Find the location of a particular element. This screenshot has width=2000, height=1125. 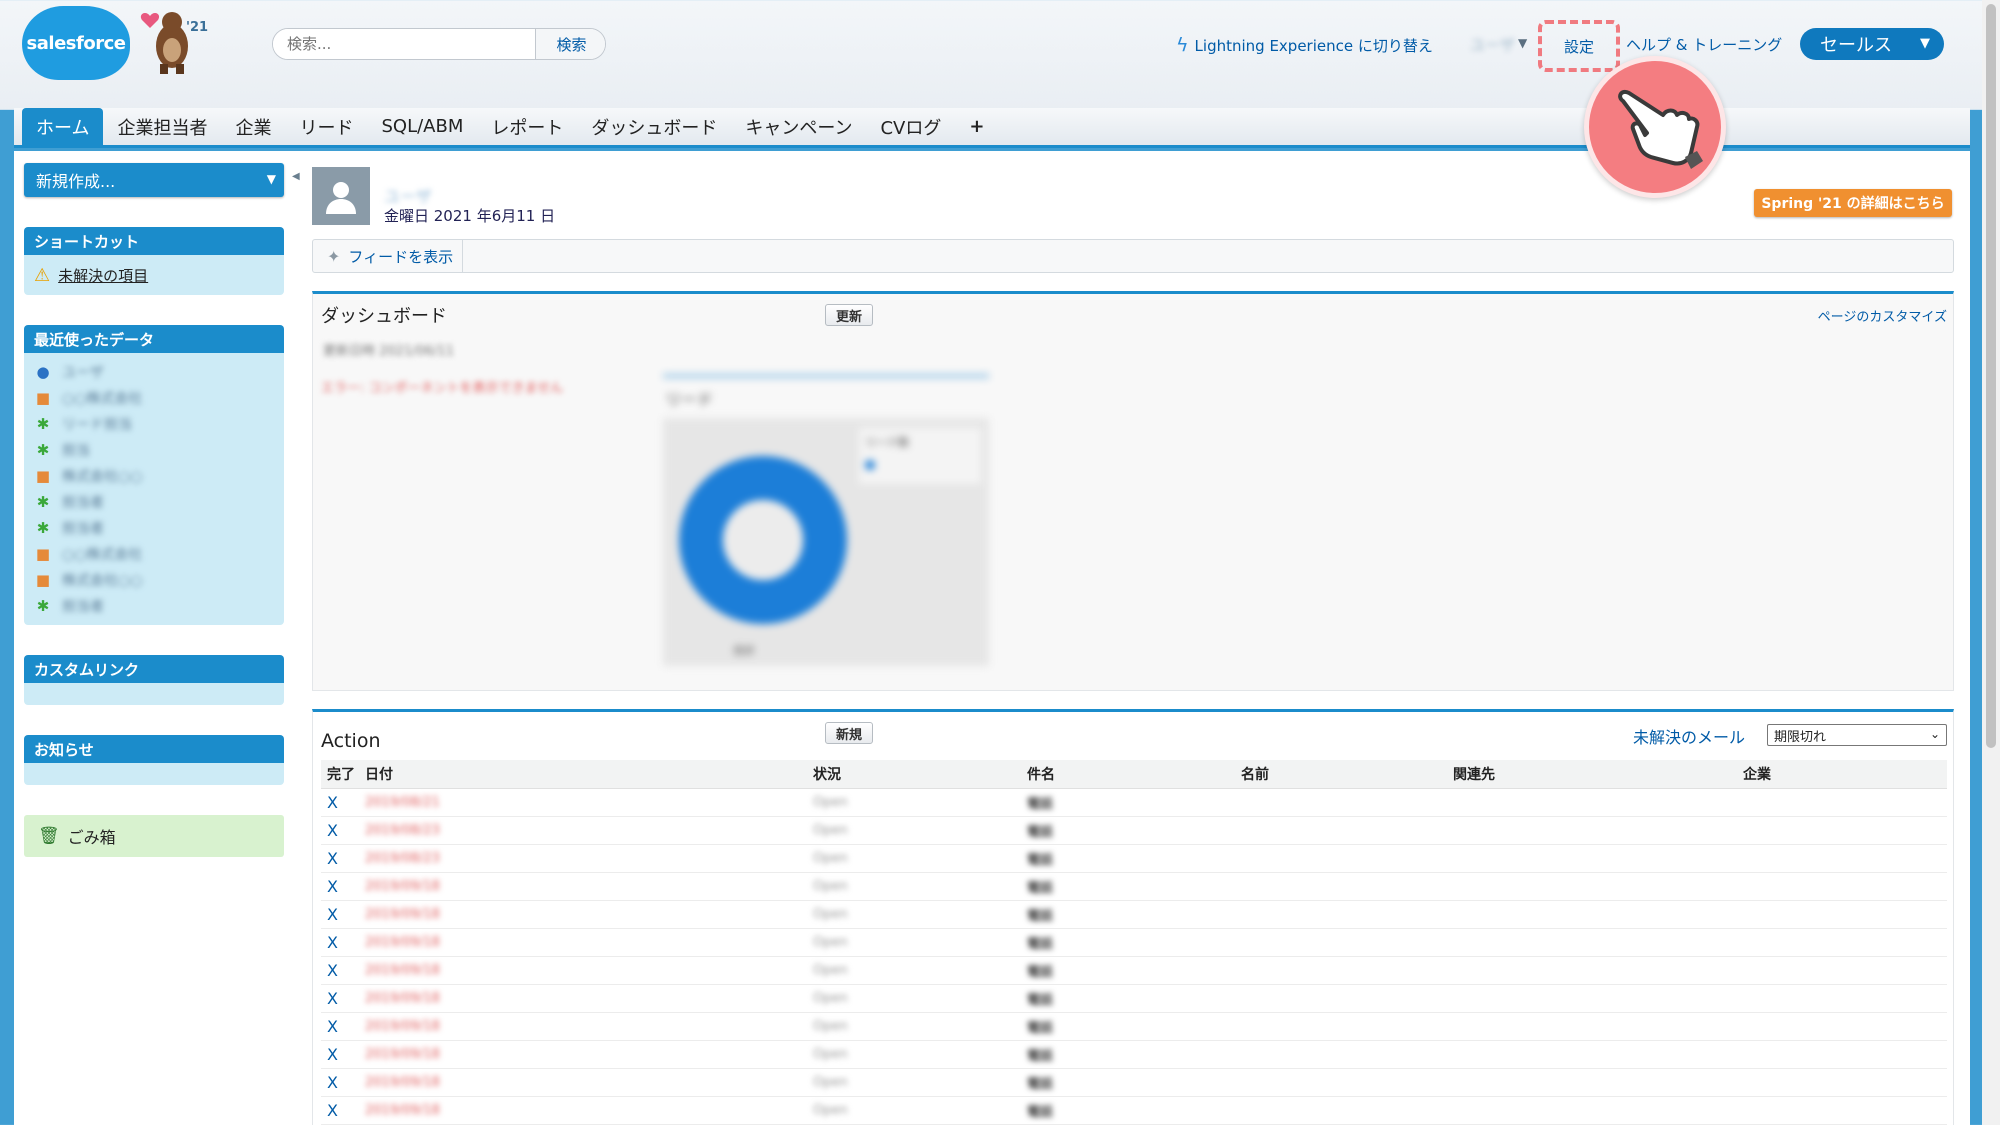

tab-campaigns: キャンペーン is located at coordinates (798, 126).